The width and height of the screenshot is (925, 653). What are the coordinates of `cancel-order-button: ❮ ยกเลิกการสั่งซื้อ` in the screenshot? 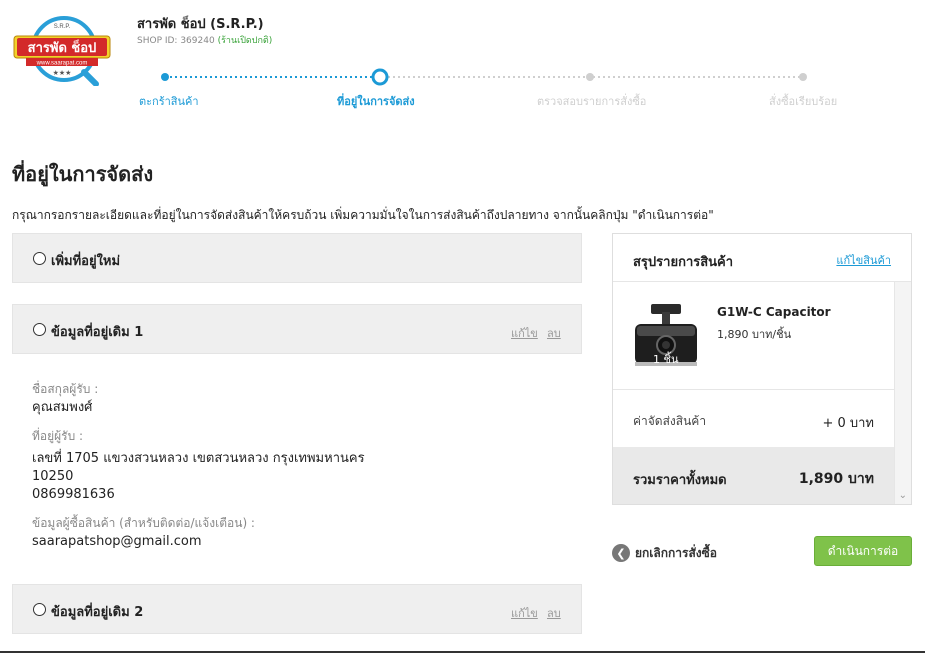 It's located at (664, 553).